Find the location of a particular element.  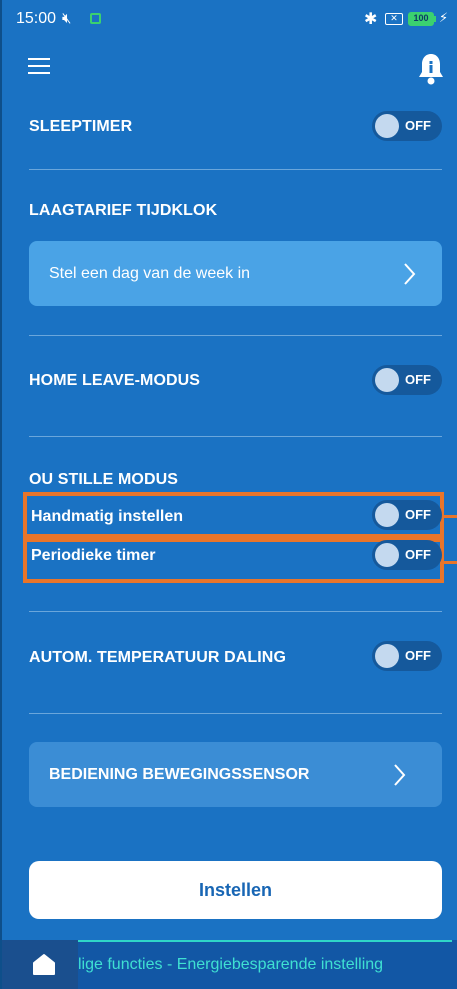

ou-stille-label: OU STILLE MODUS is located at coordinates (104, 479).